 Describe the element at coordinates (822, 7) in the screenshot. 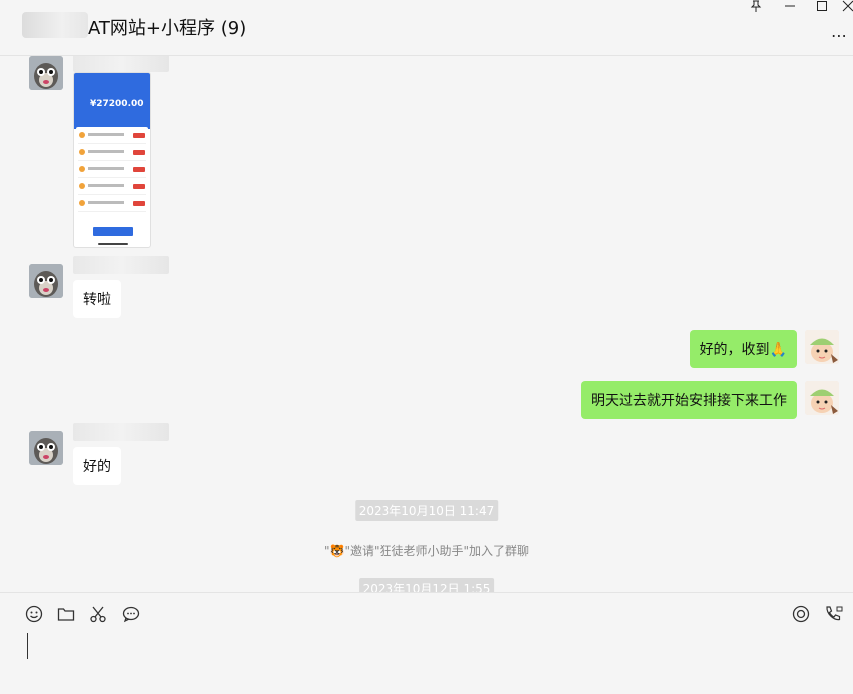

I see `maximize-button` at that location.